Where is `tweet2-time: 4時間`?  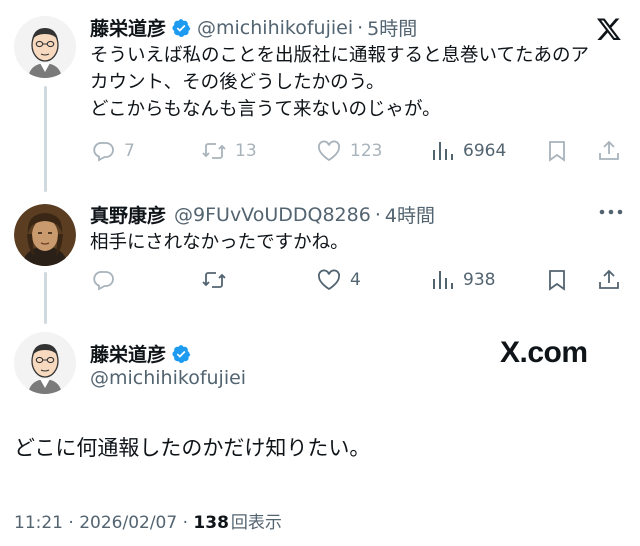 tweet2-time: 4時間 is located at coordinates (410, 214).